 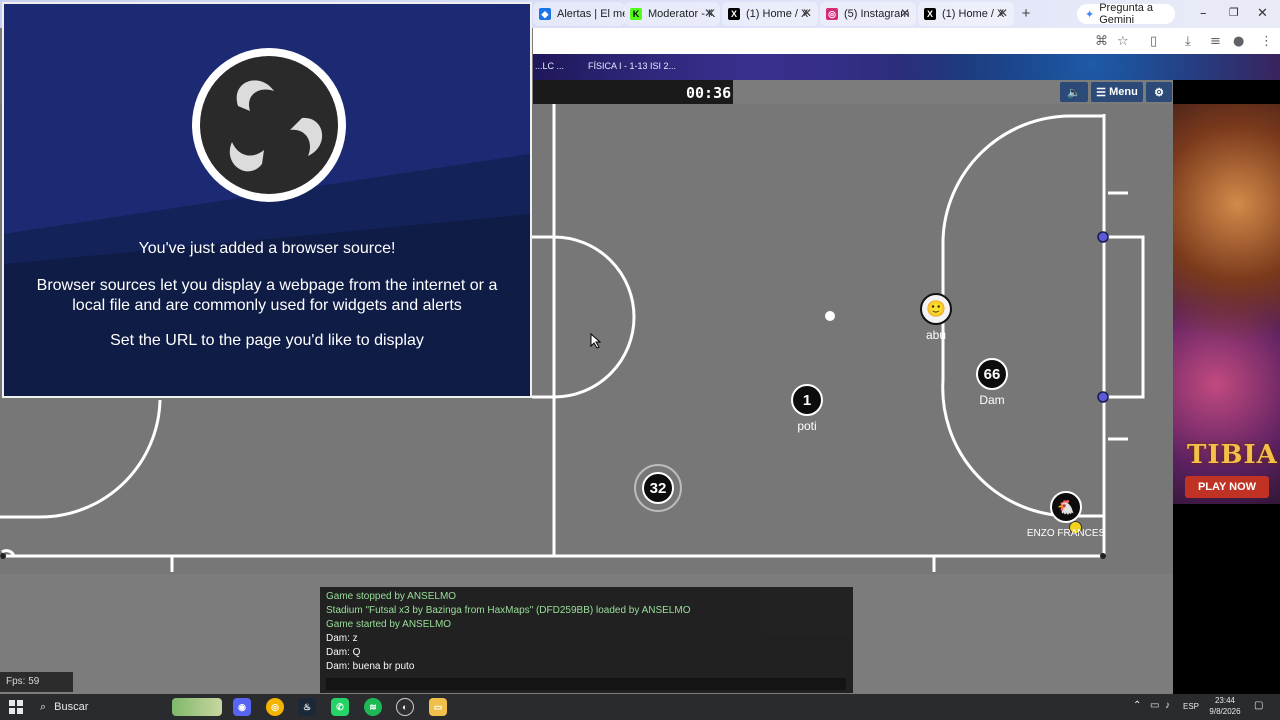 I want to click on chicken-avatar-icon: 🐔, so click(x=1066, y=506).